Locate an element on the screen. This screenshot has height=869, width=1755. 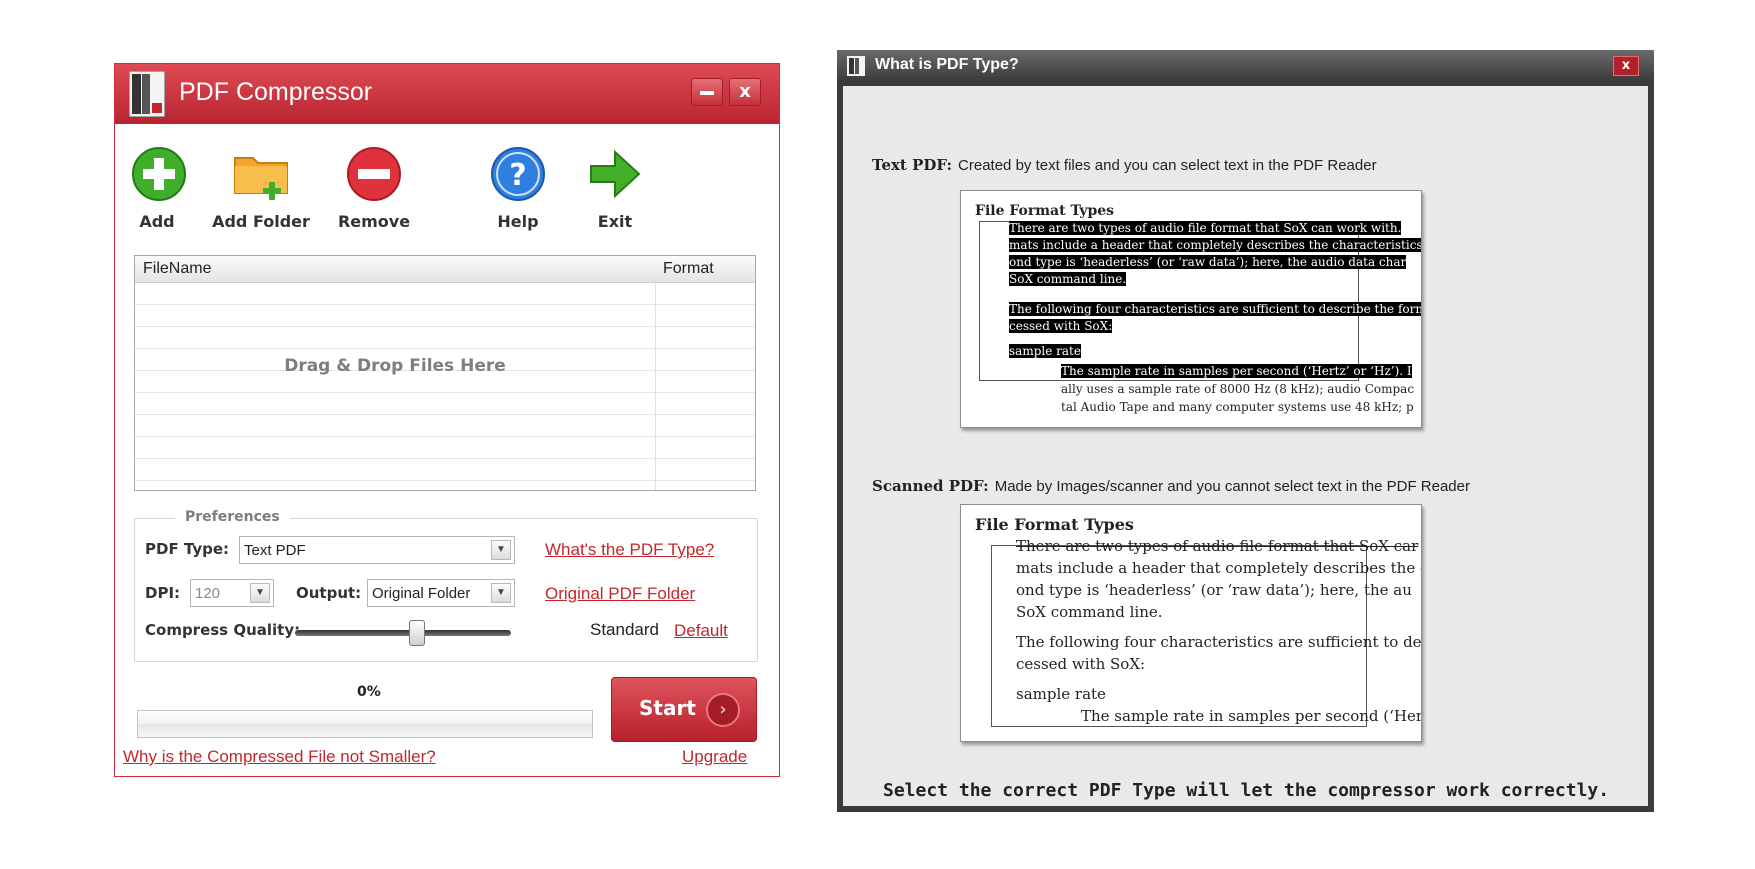
close-button: x is located at coordinates (745, 92).